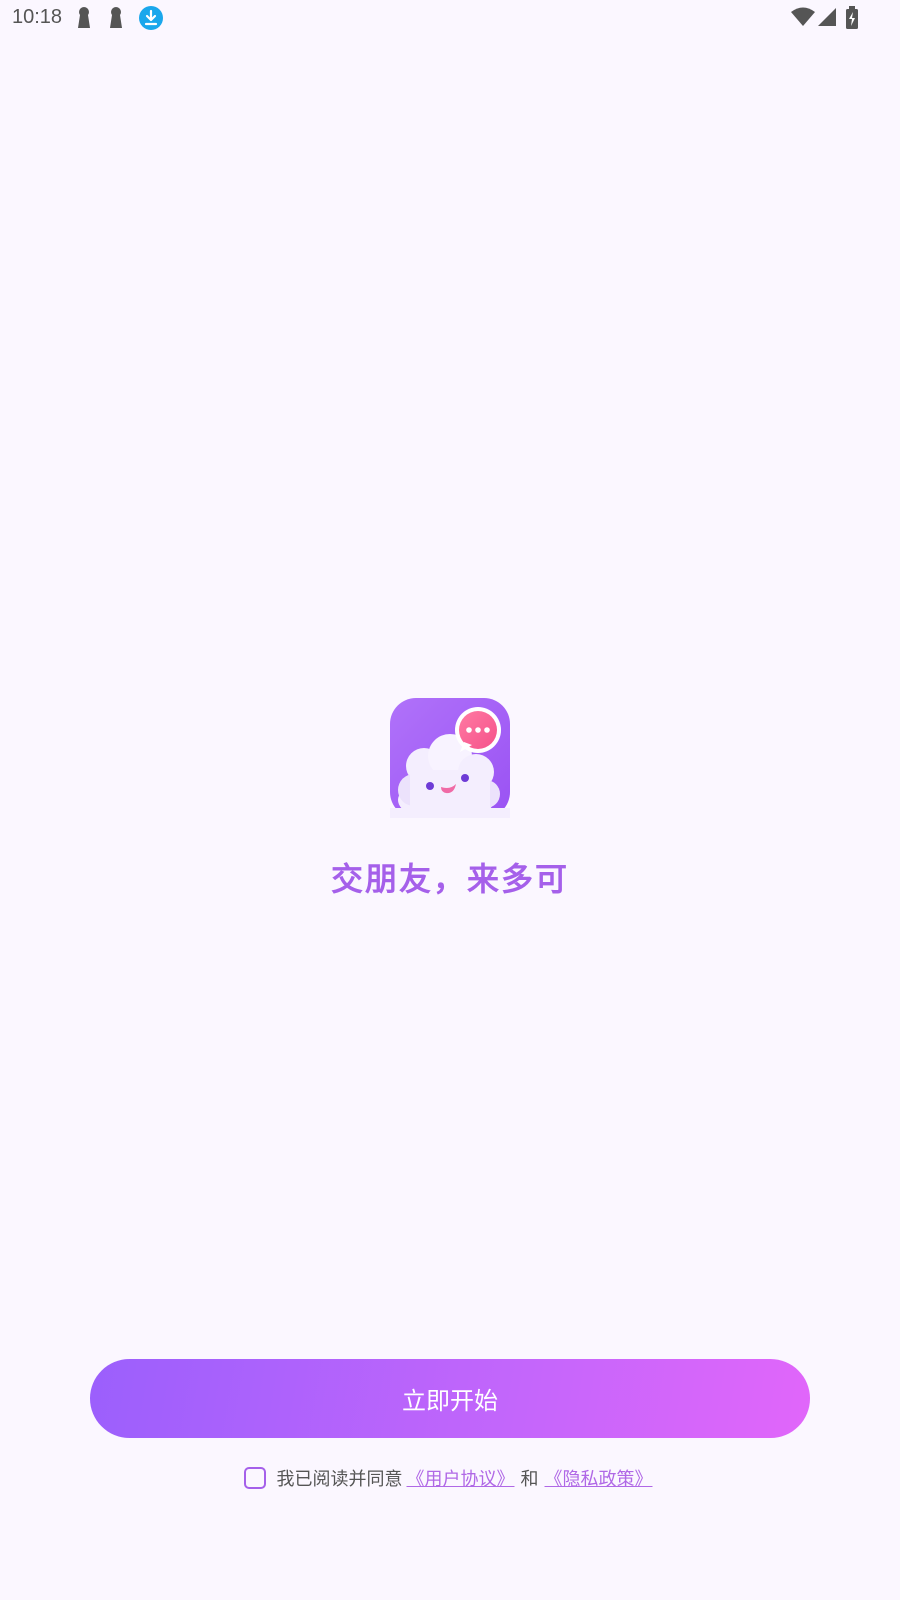 This screenshot has height=1600, width=900. I want to click on agreement-prefix: 我已阅读并同意, so click(339, 1479).